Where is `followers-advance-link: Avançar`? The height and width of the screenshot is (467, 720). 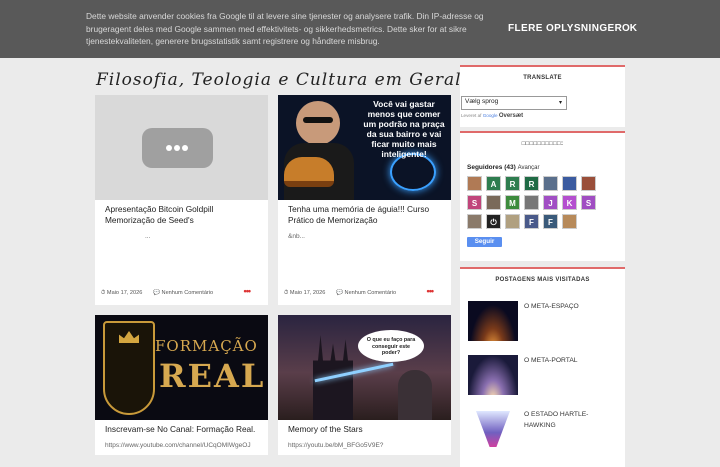
followers-advance-link: Avançar is located at coordinates (529, 168).